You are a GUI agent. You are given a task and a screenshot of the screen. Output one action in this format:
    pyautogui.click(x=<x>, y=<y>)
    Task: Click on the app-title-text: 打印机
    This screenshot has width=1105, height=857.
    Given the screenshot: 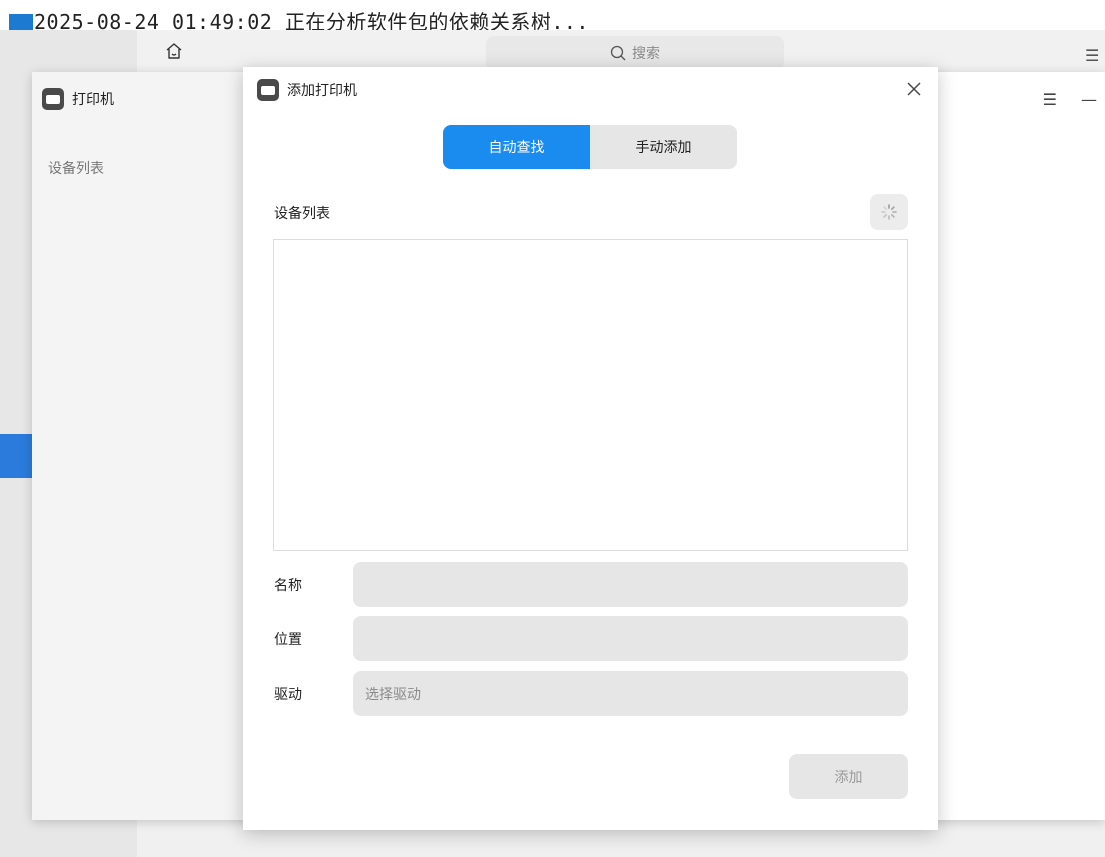 What is the action you would take?
    pyautogui.click(x=93, y=100)
    